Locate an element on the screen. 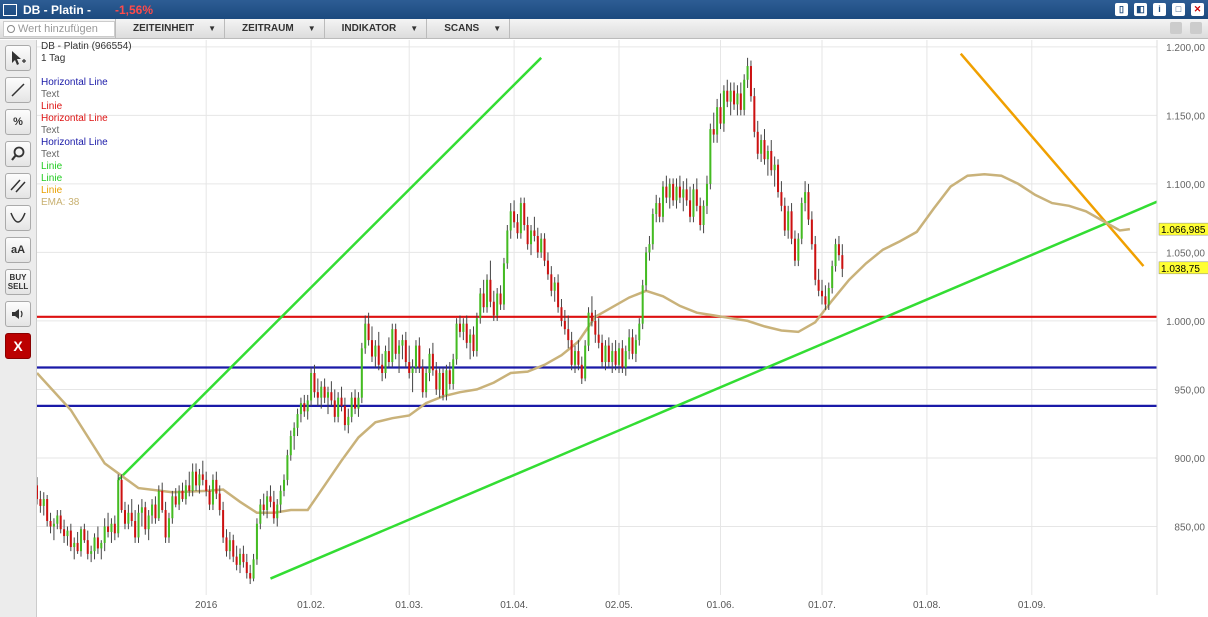  y-tick-label: 900,00 is located at coordinates (1189, 459).